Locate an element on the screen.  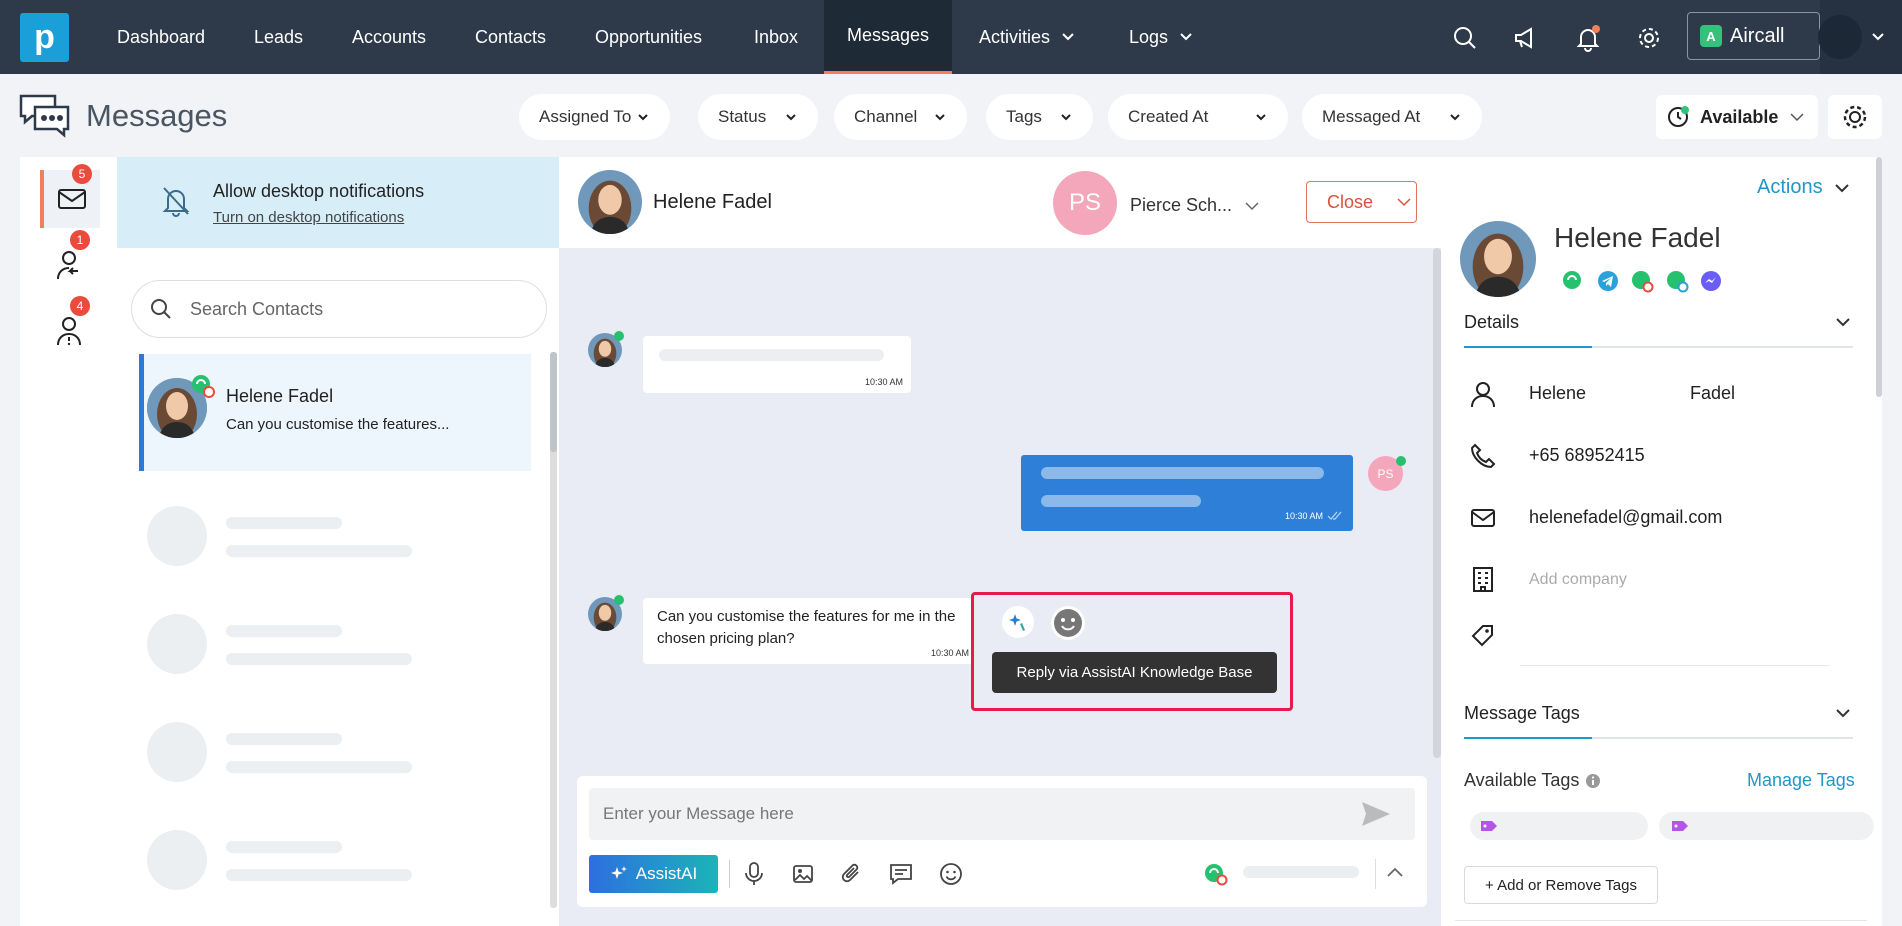
image-icon is located at coordinates (803, 874).